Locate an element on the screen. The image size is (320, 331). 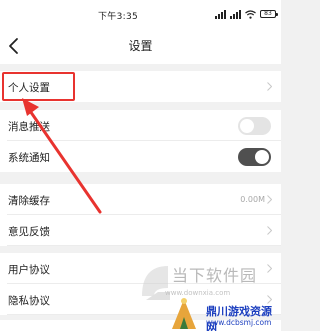
status-icons: 83 is located at coordinates (246, 14).